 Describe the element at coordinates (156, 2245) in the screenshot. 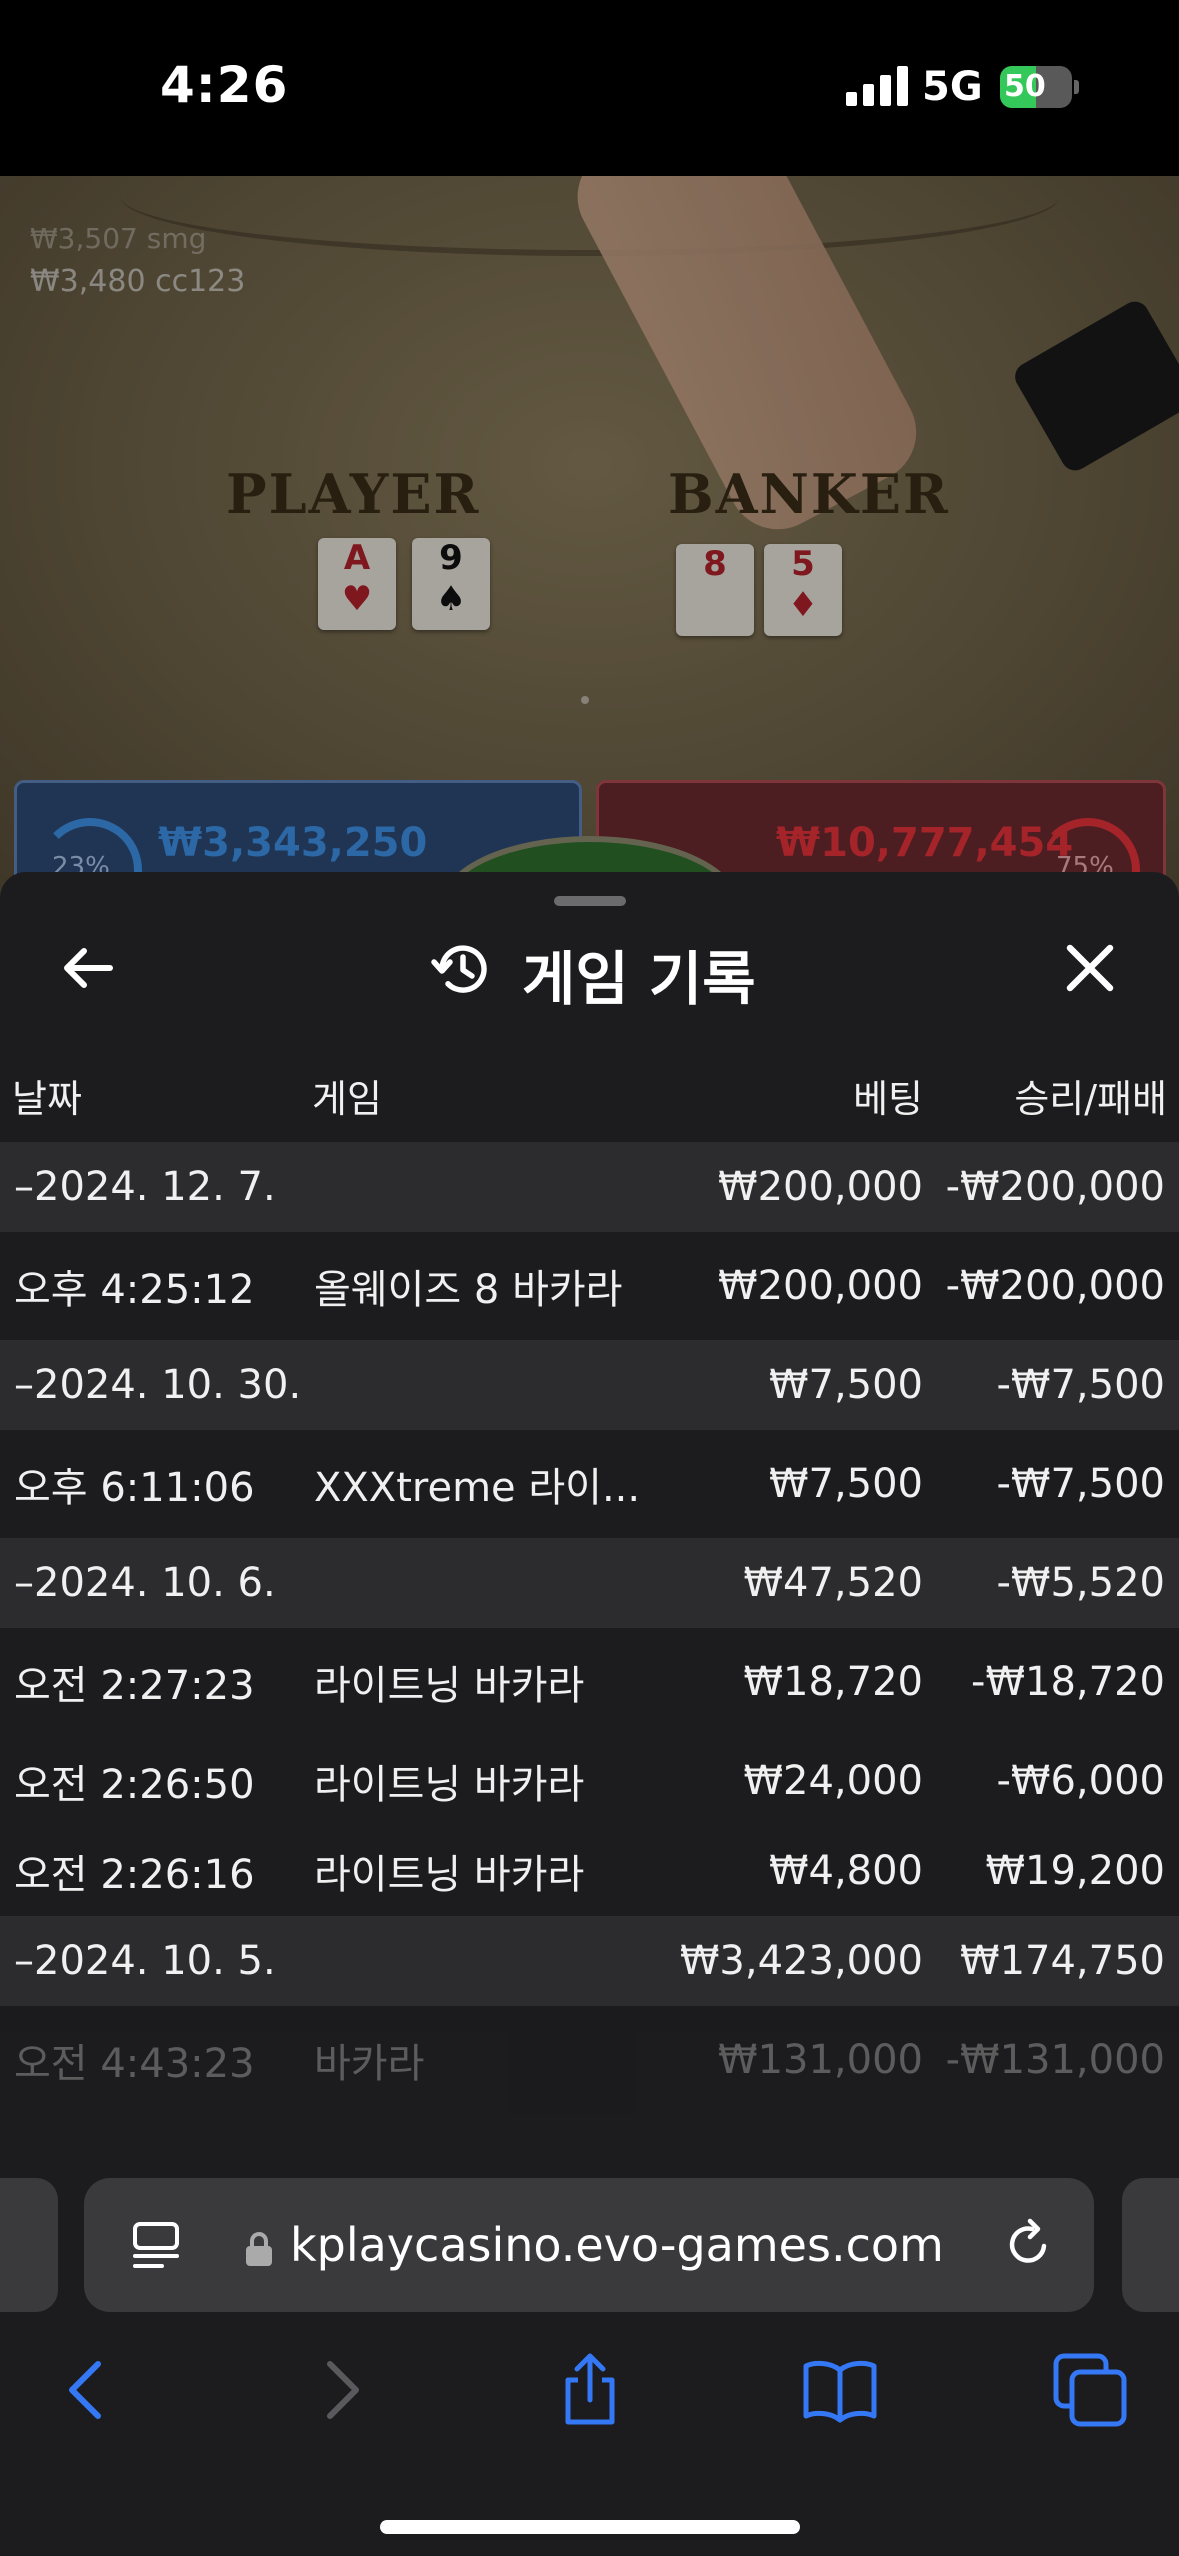

I see `page-menu-icon` at that location.